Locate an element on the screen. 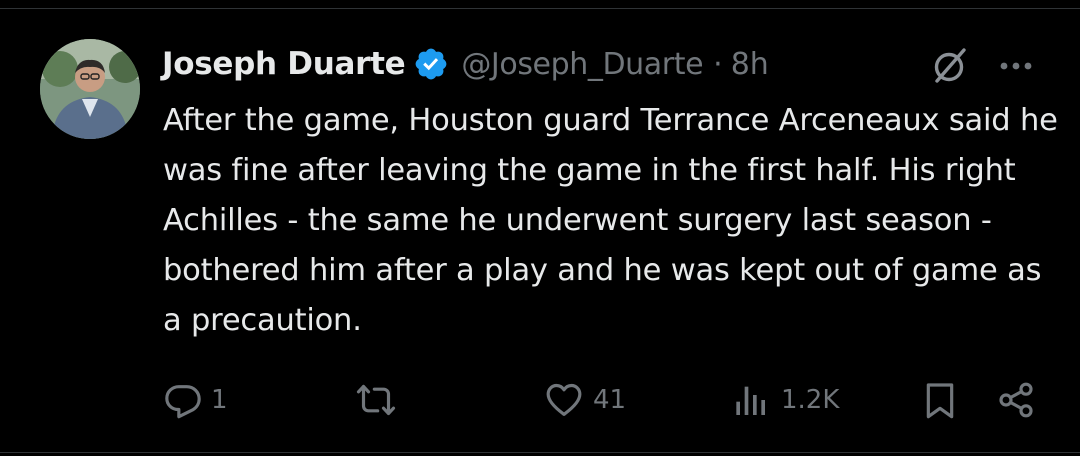 Image resolution: width=1080 pixels, height=456 pixels. repost-button is located at coordinates (380, 400).